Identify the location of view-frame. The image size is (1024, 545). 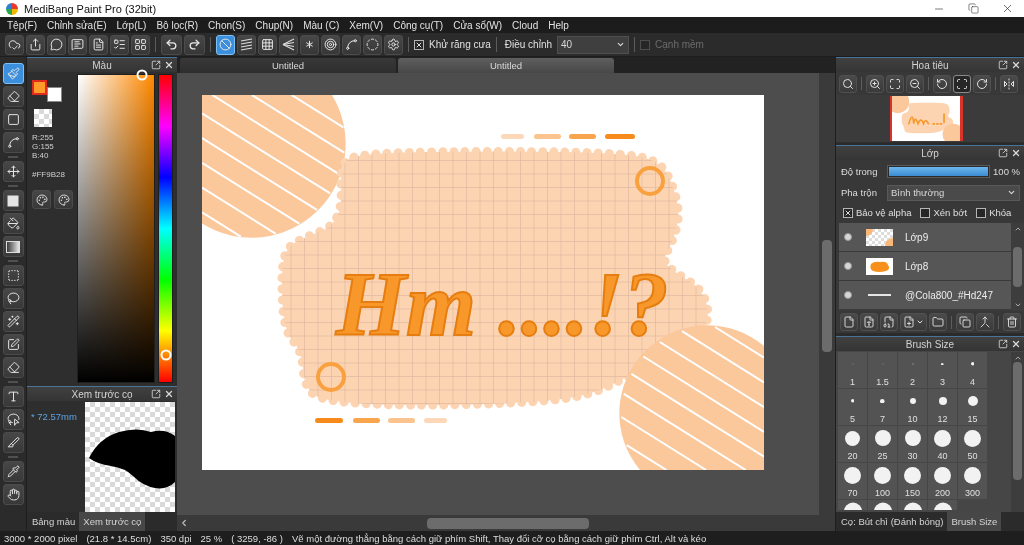
(926, 118).